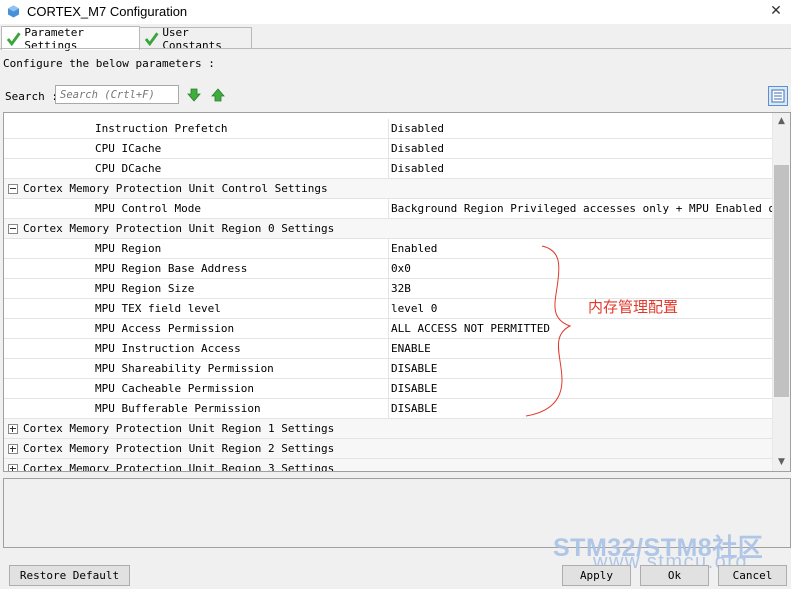 This screenshot has width=791, height=589. Describe the element at coordinates (674, 575) in the screenshot. I see `ok-button: Ok` at that location.